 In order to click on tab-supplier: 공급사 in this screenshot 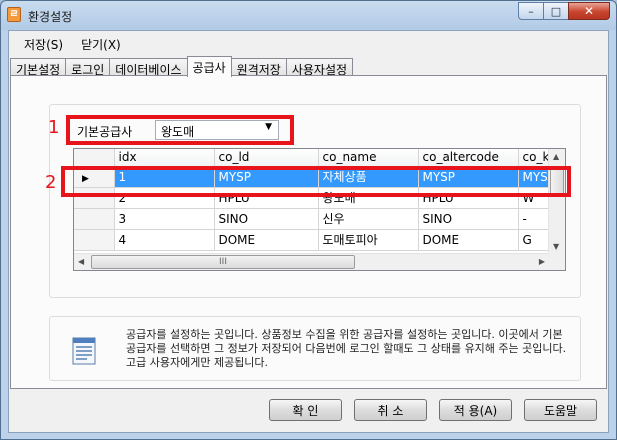, I will do `click(209, 66)`.